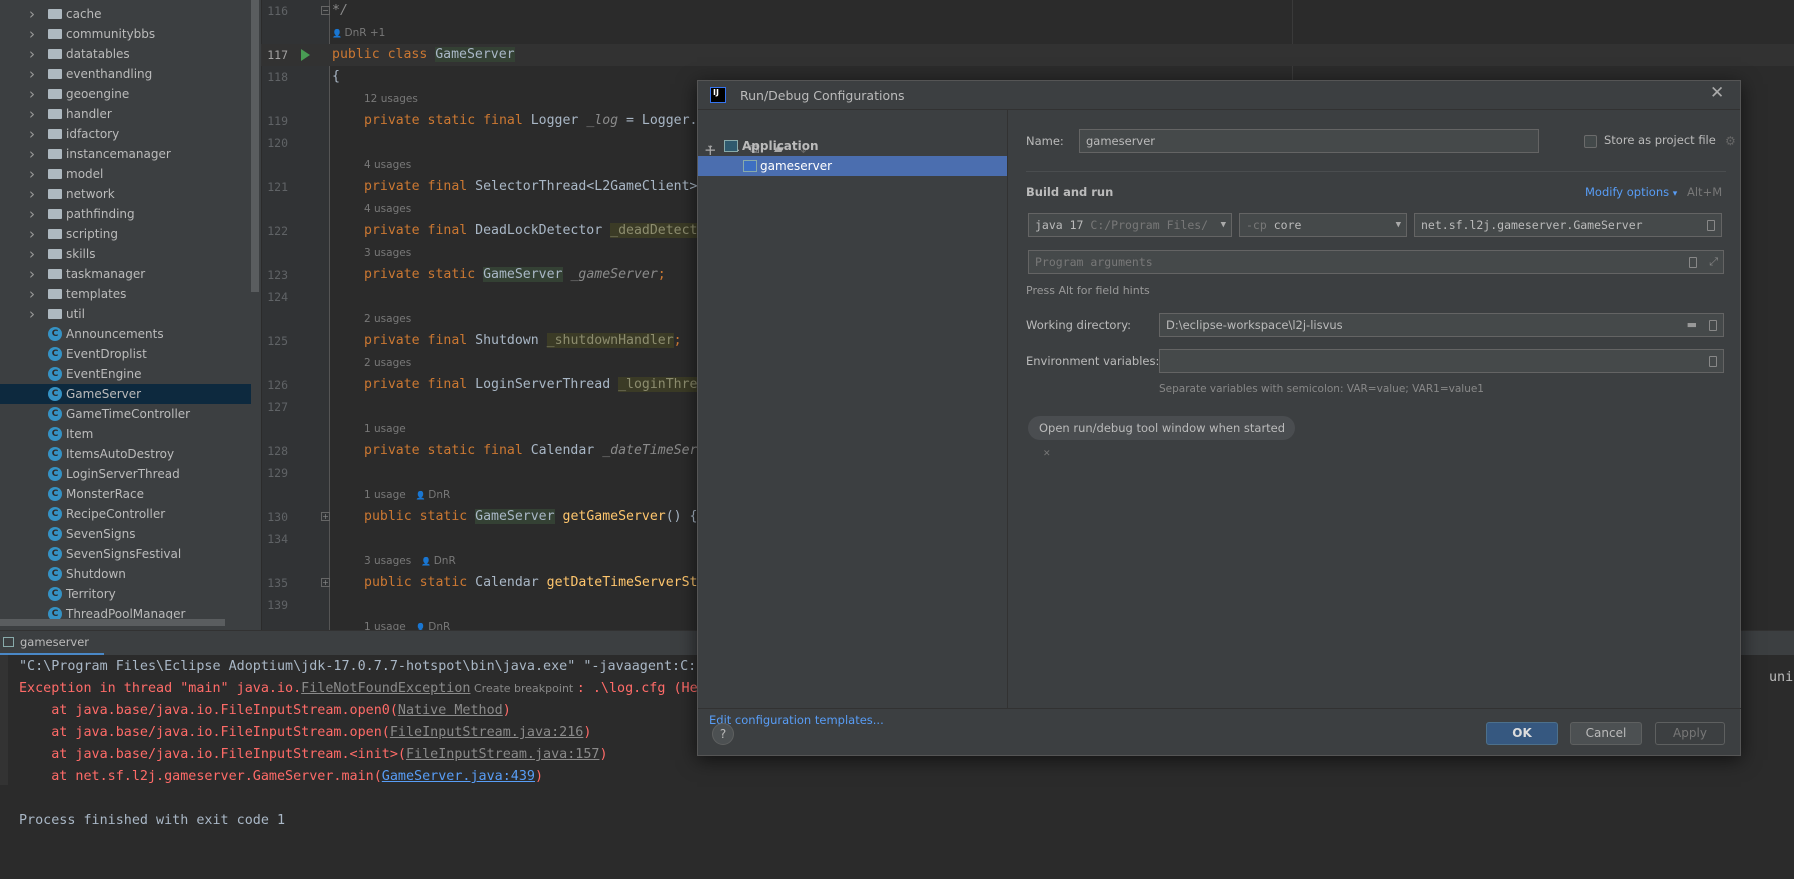  Describe the element at coordinates (125, 534) in the screenshot. I see `tree-class-SevenSigns: C SevenSigns` at that location.